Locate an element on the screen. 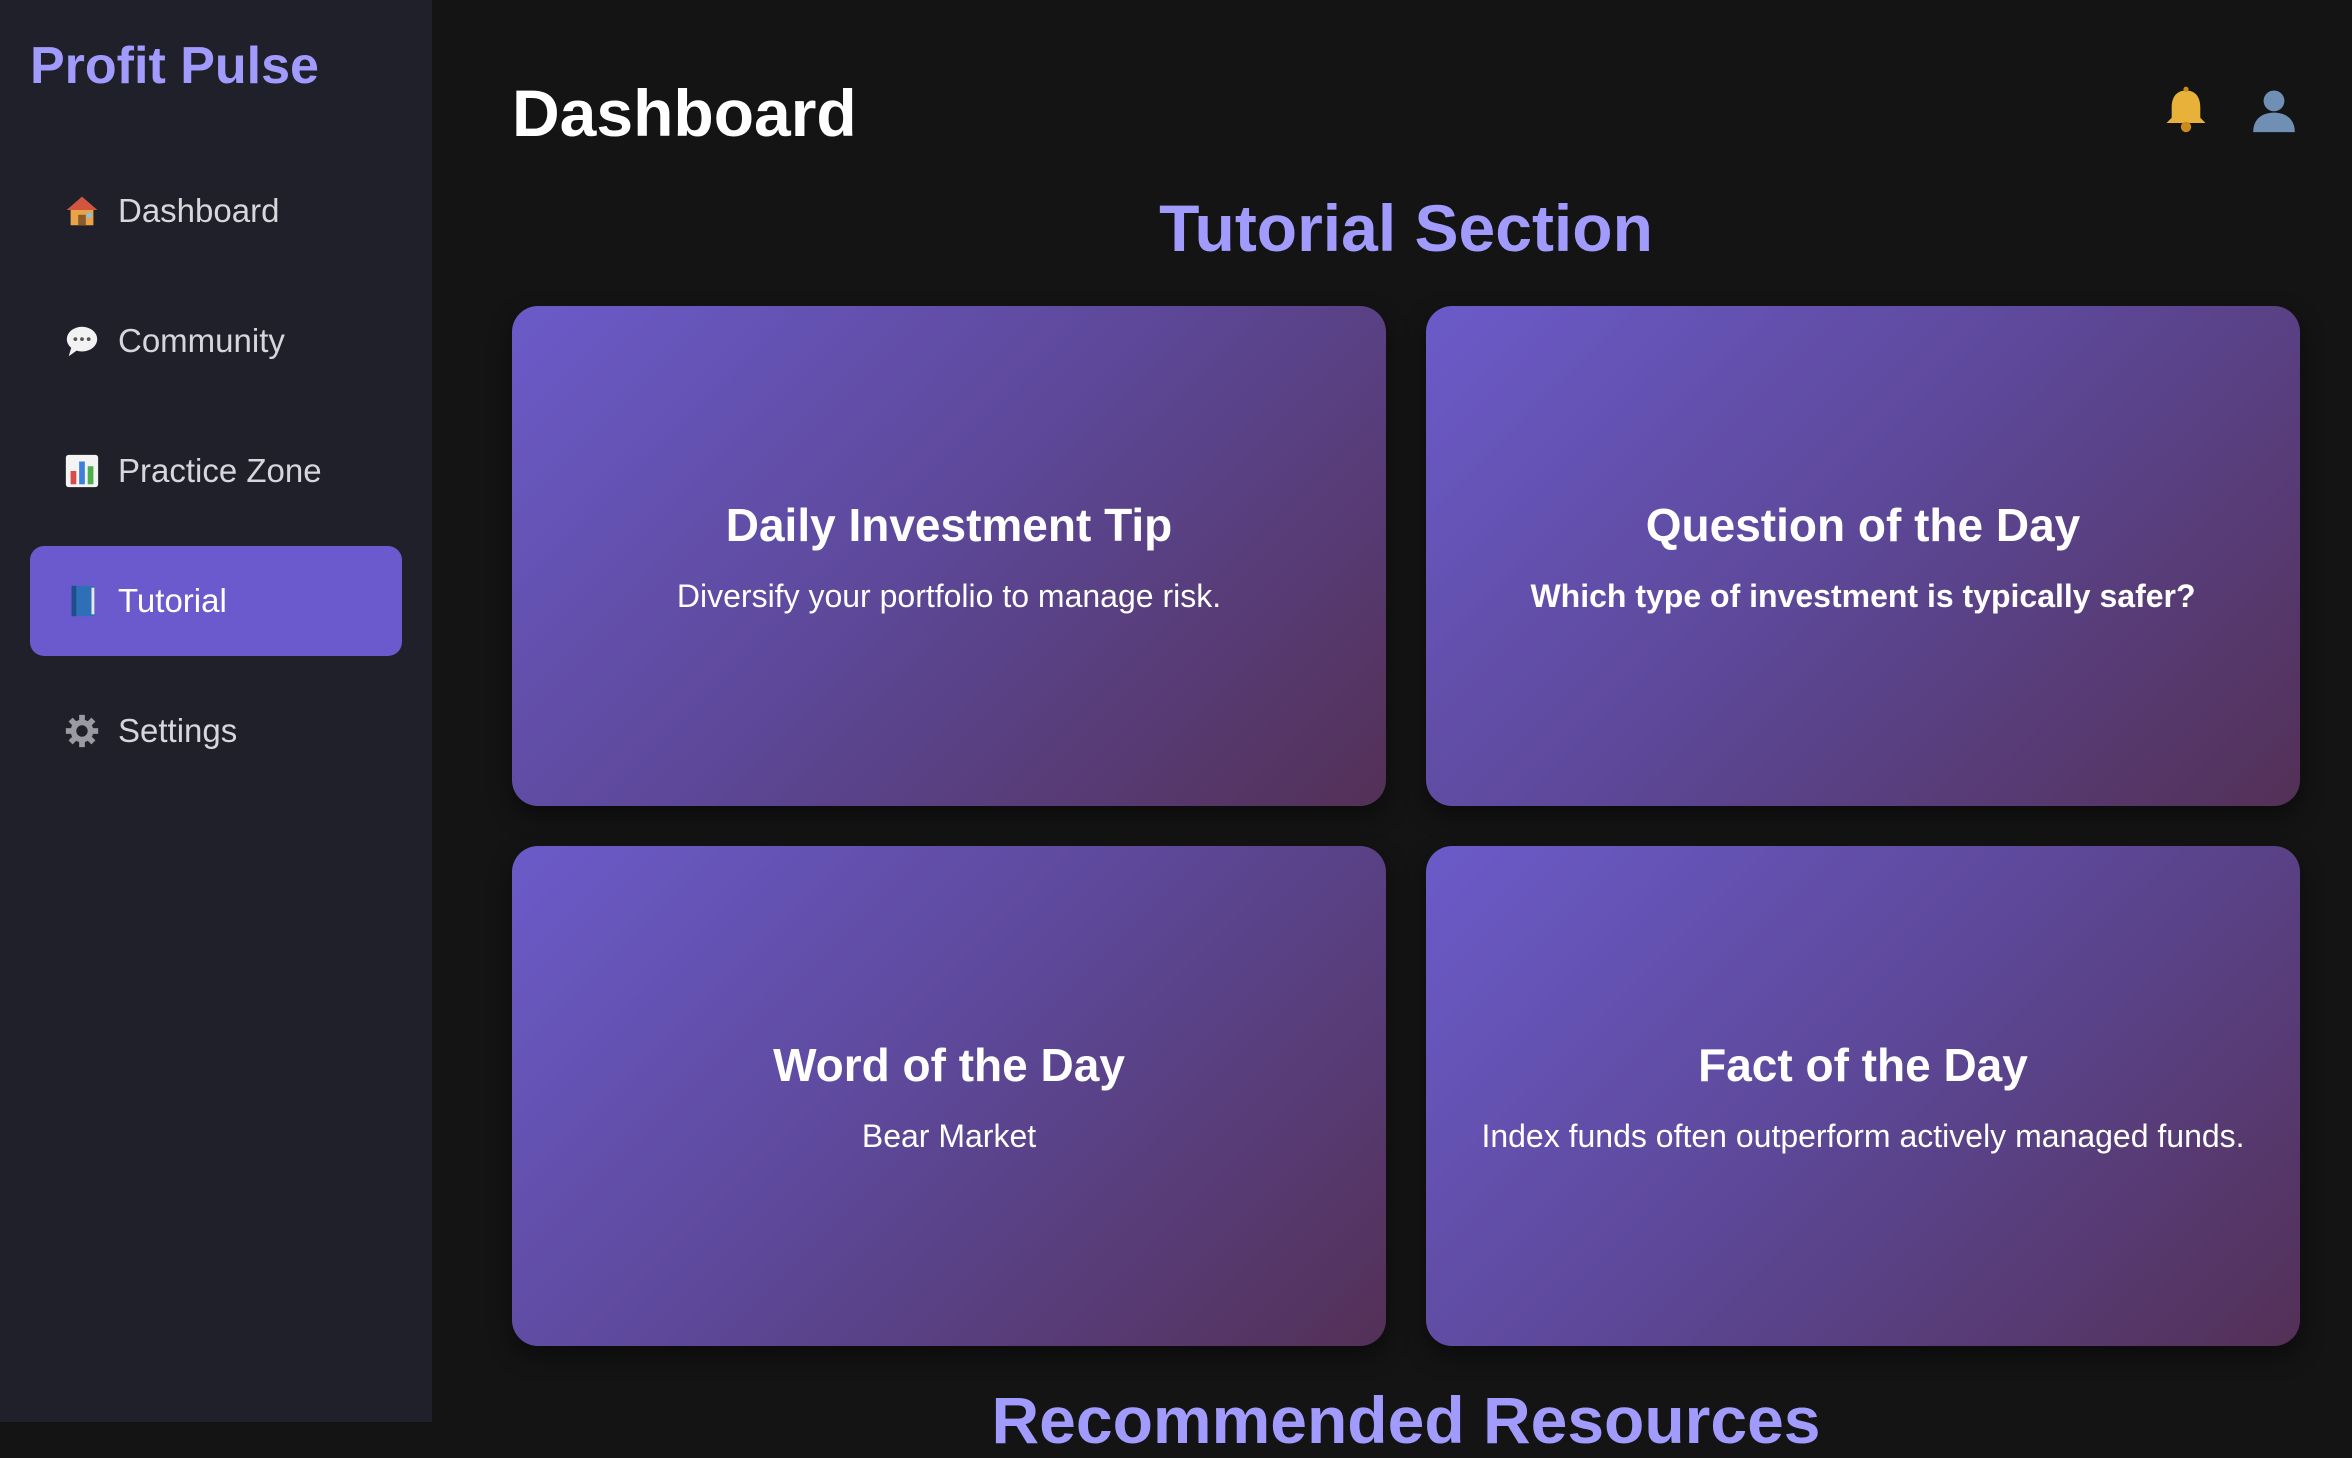 This screenshot has width=2352, height=1458. sidebar-item-community: Community is located at coordinates (216, 341).